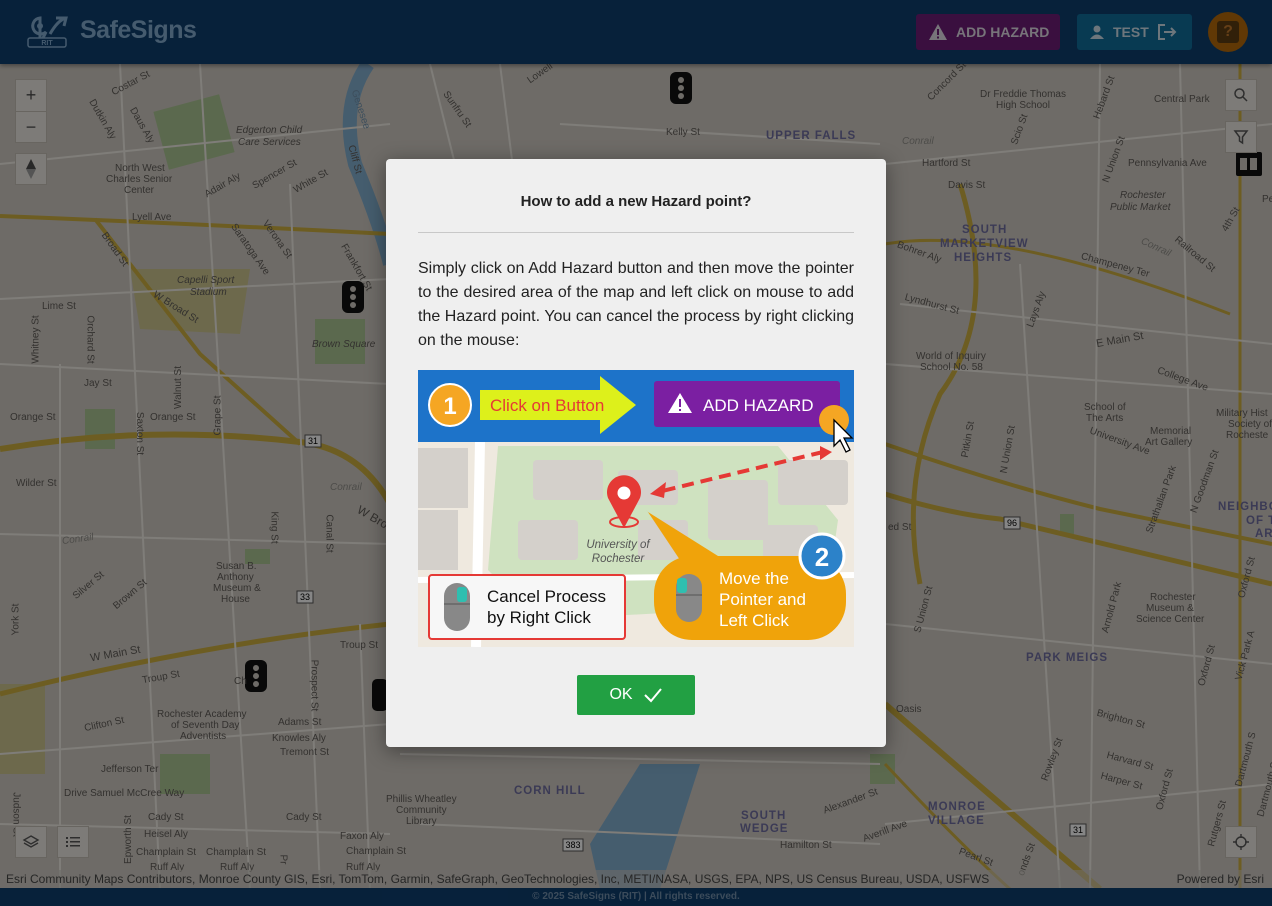 This screenshot has height=906, width=1272. I want to click on illus-cancel-line2: by Right Click, so click(539, 617).